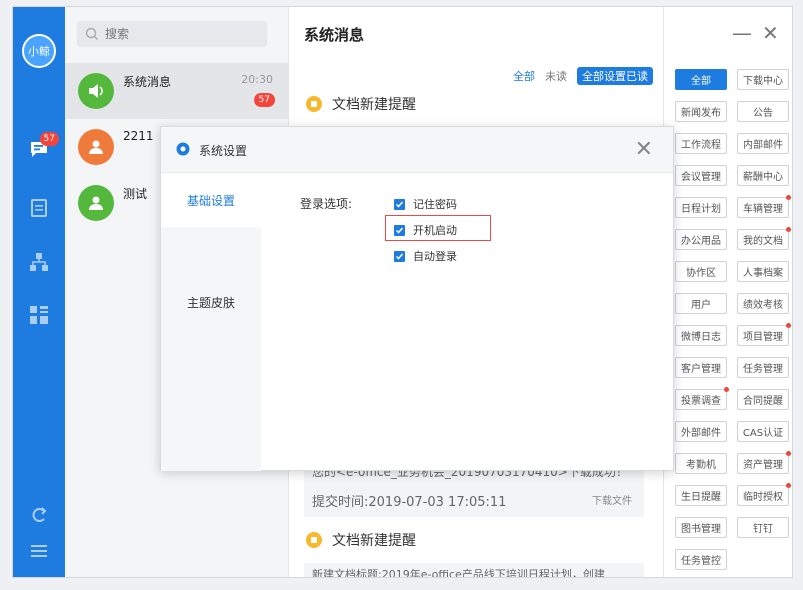  I want to click on auto-login-option: 自动登录, so click(425, 256).